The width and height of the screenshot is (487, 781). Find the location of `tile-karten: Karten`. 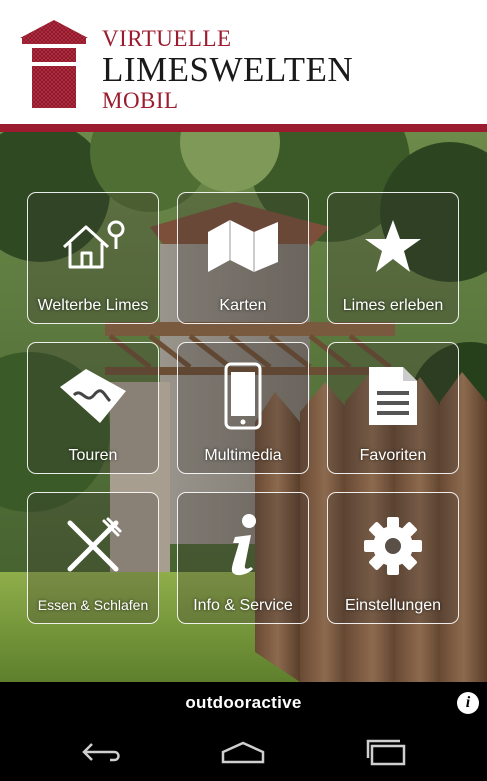

tile-karten: Karten is located at coordinates (243, 258).